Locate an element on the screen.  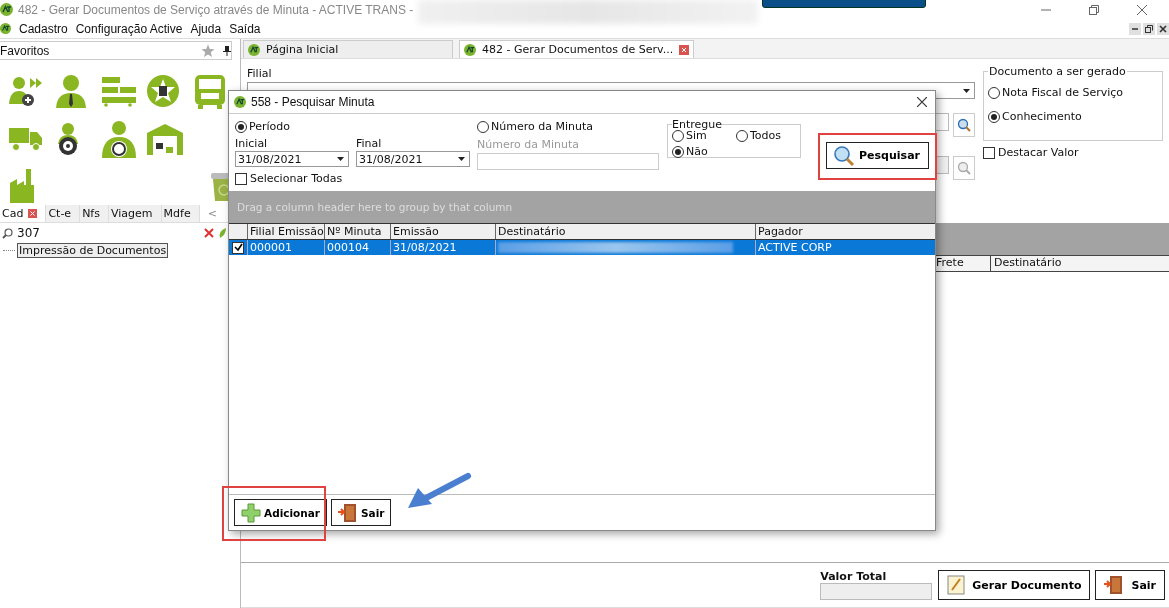
radio-option: Todos is located at coordinates (766, 136).